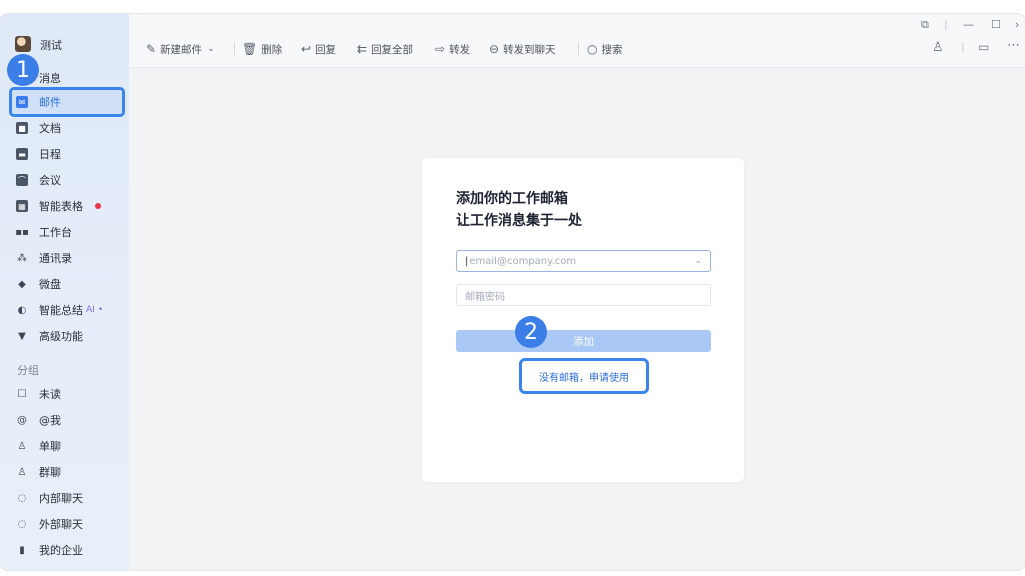 This screenshot has width=1025, height=576. I want to click on new-mail-button: ✎ 新建邮件 ⌄, so click(182, 49).